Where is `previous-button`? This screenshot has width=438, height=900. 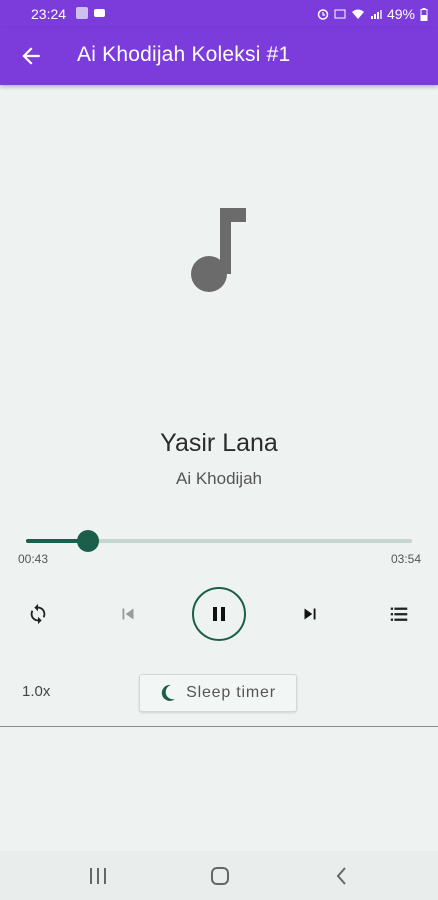
previous-button is located at coordinates (128, 614).